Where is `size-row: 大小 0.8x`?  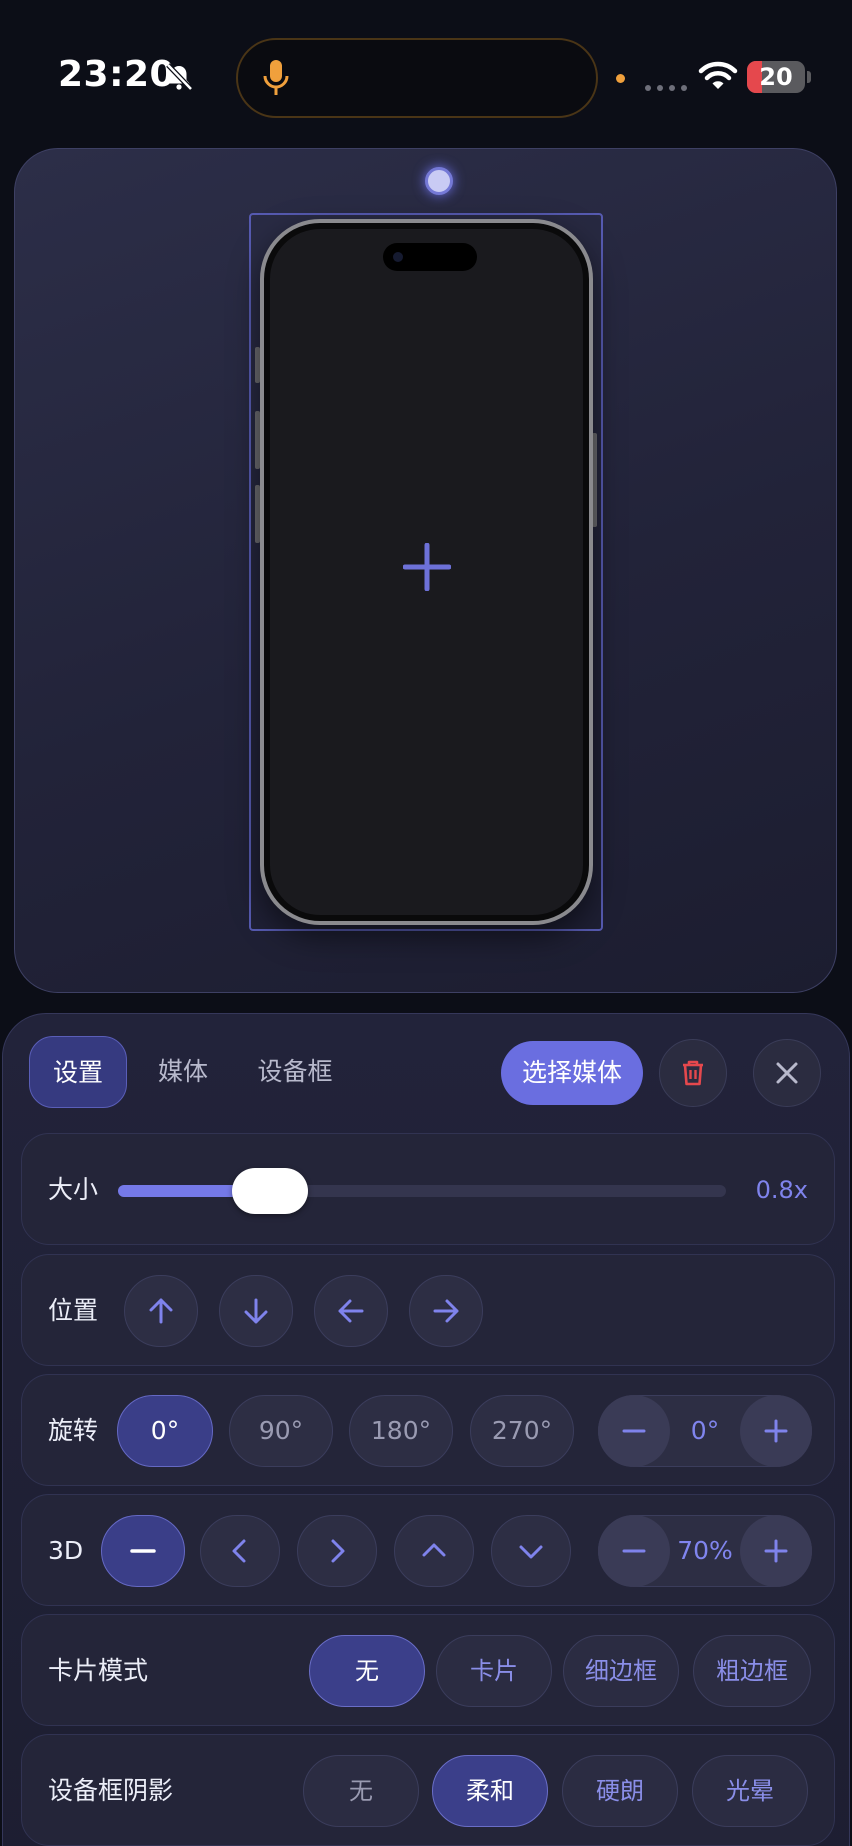 size-row: 大小 0.8x is located at coordinates (428, 1189).